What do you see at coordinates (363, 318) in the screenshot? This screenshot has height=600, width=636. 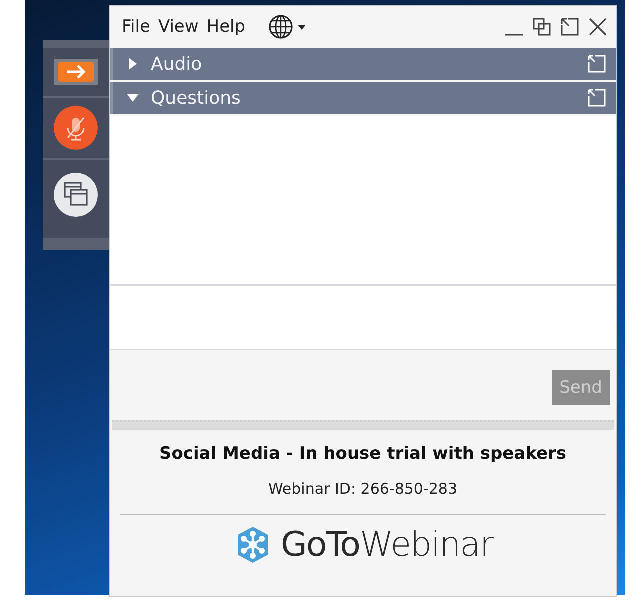 I see `question-field` at bounding box center [363, 318].